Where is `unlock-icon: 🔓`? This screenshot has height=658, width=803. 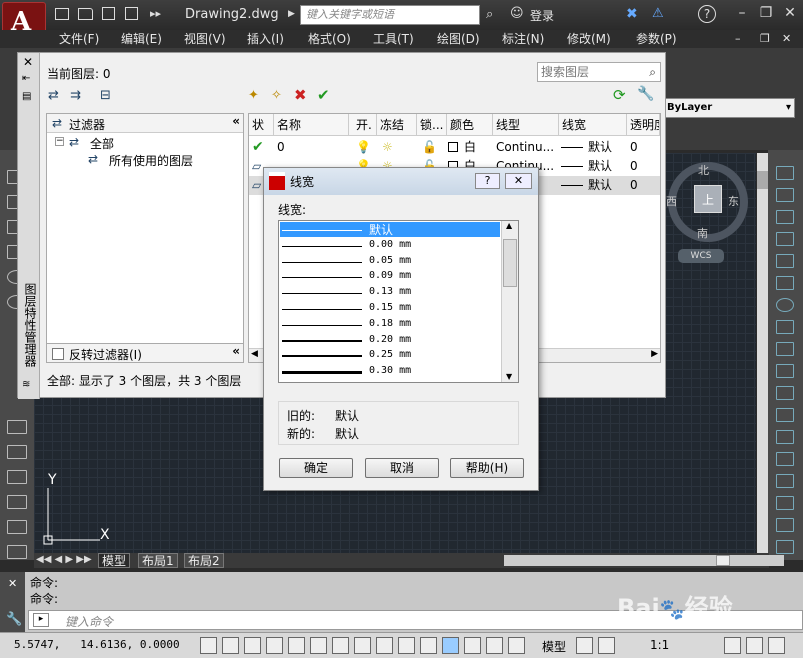
unlock-icon: 🔓 is located at coordinates (429, 147).